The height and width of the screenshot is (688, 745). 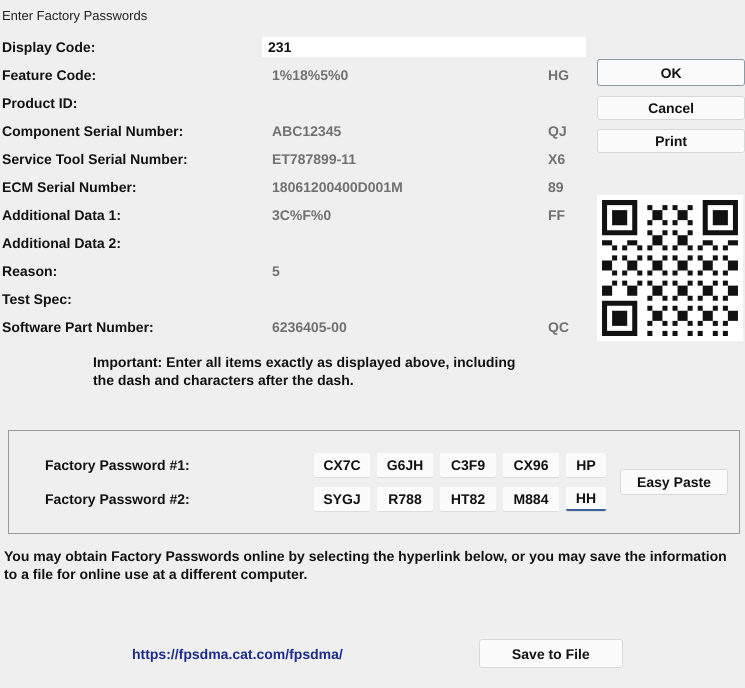 What do you see at coordinates (40, 103) in the screenshot?
I see `field-label: Product ID:` at bounding box center [40, 103].